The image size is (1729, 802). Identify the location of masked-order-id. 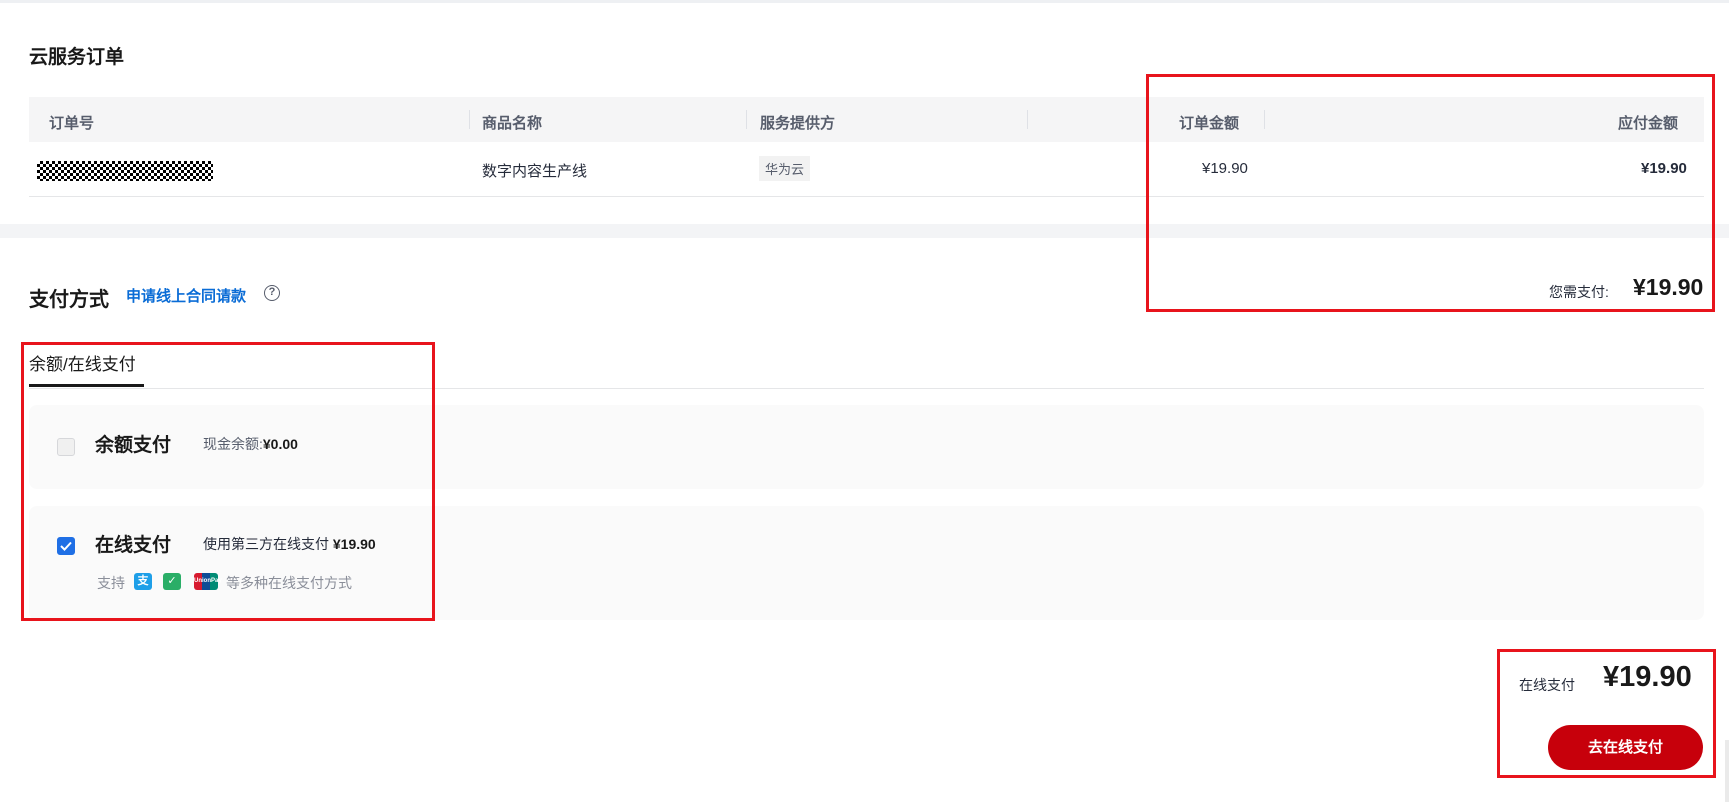
(125, 171).